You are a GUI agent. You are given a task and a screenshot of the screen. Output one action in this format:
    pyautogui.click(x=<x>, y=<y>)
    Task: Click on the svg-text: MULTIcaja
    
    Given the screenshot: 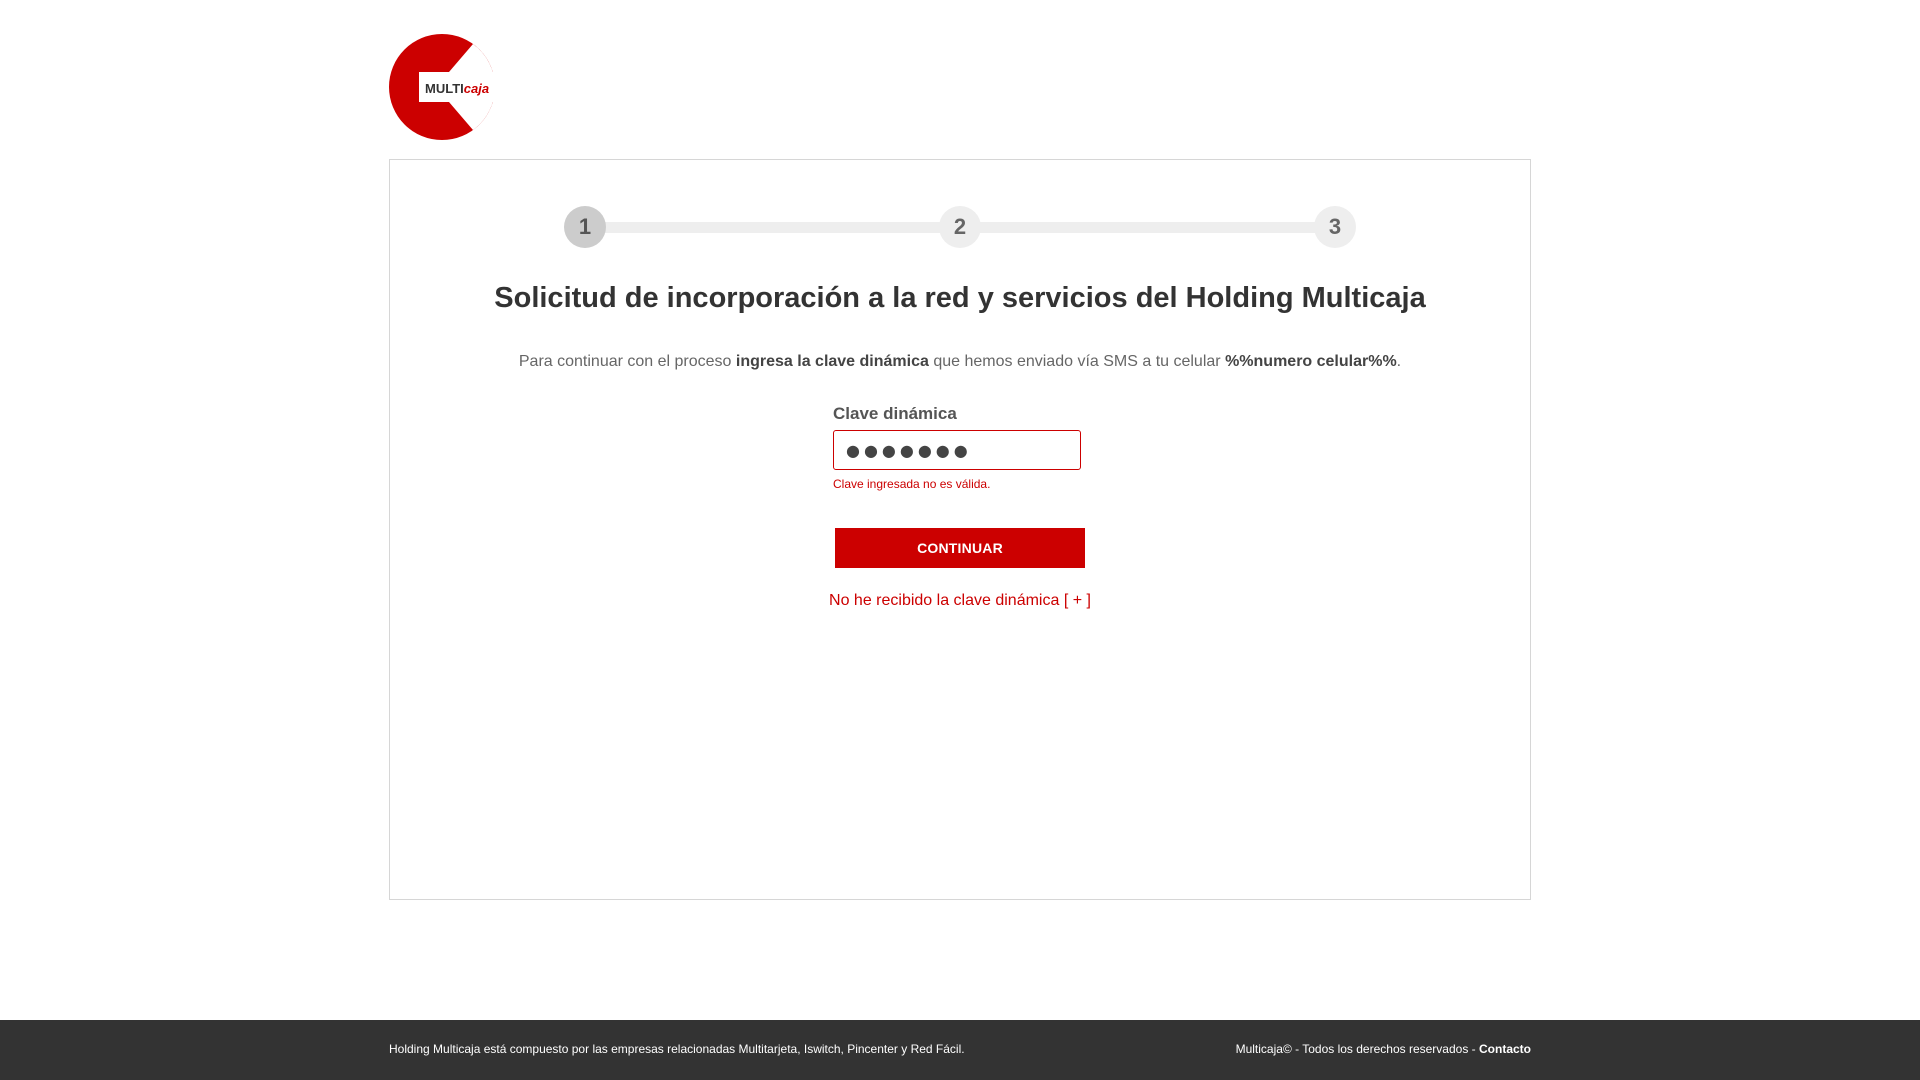 What is the action you would take?
    pyautogui.click(x=457, y=88)
    